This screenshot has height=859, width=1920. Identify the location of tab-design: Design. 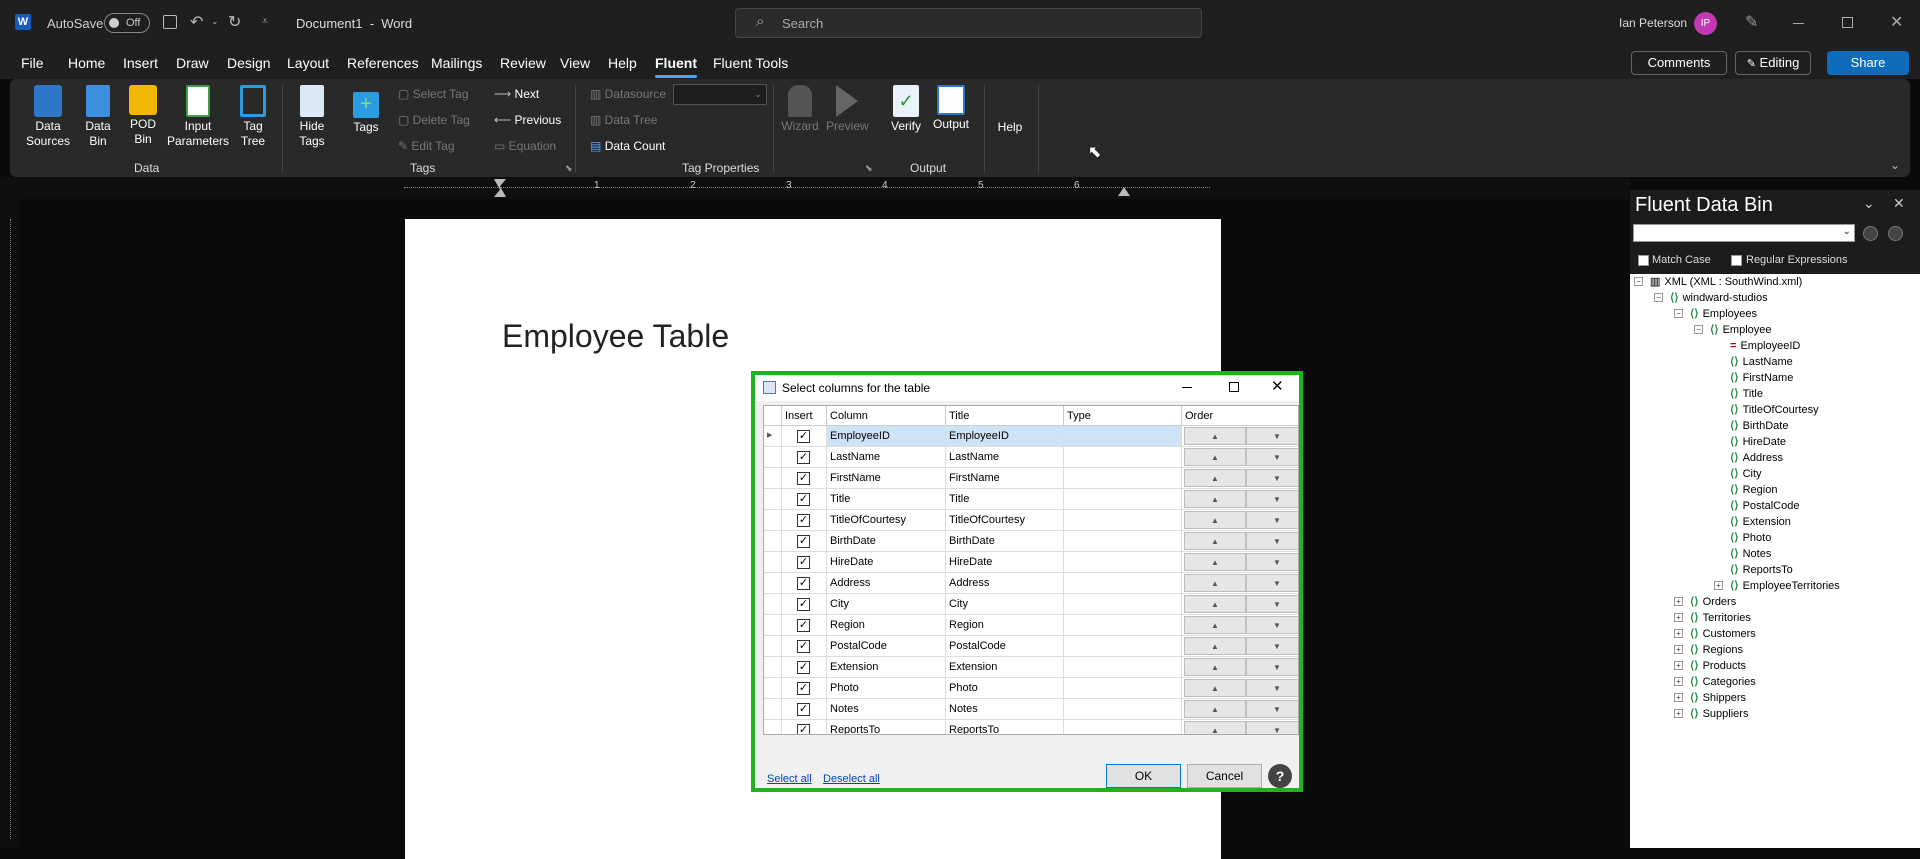
(249, 63).